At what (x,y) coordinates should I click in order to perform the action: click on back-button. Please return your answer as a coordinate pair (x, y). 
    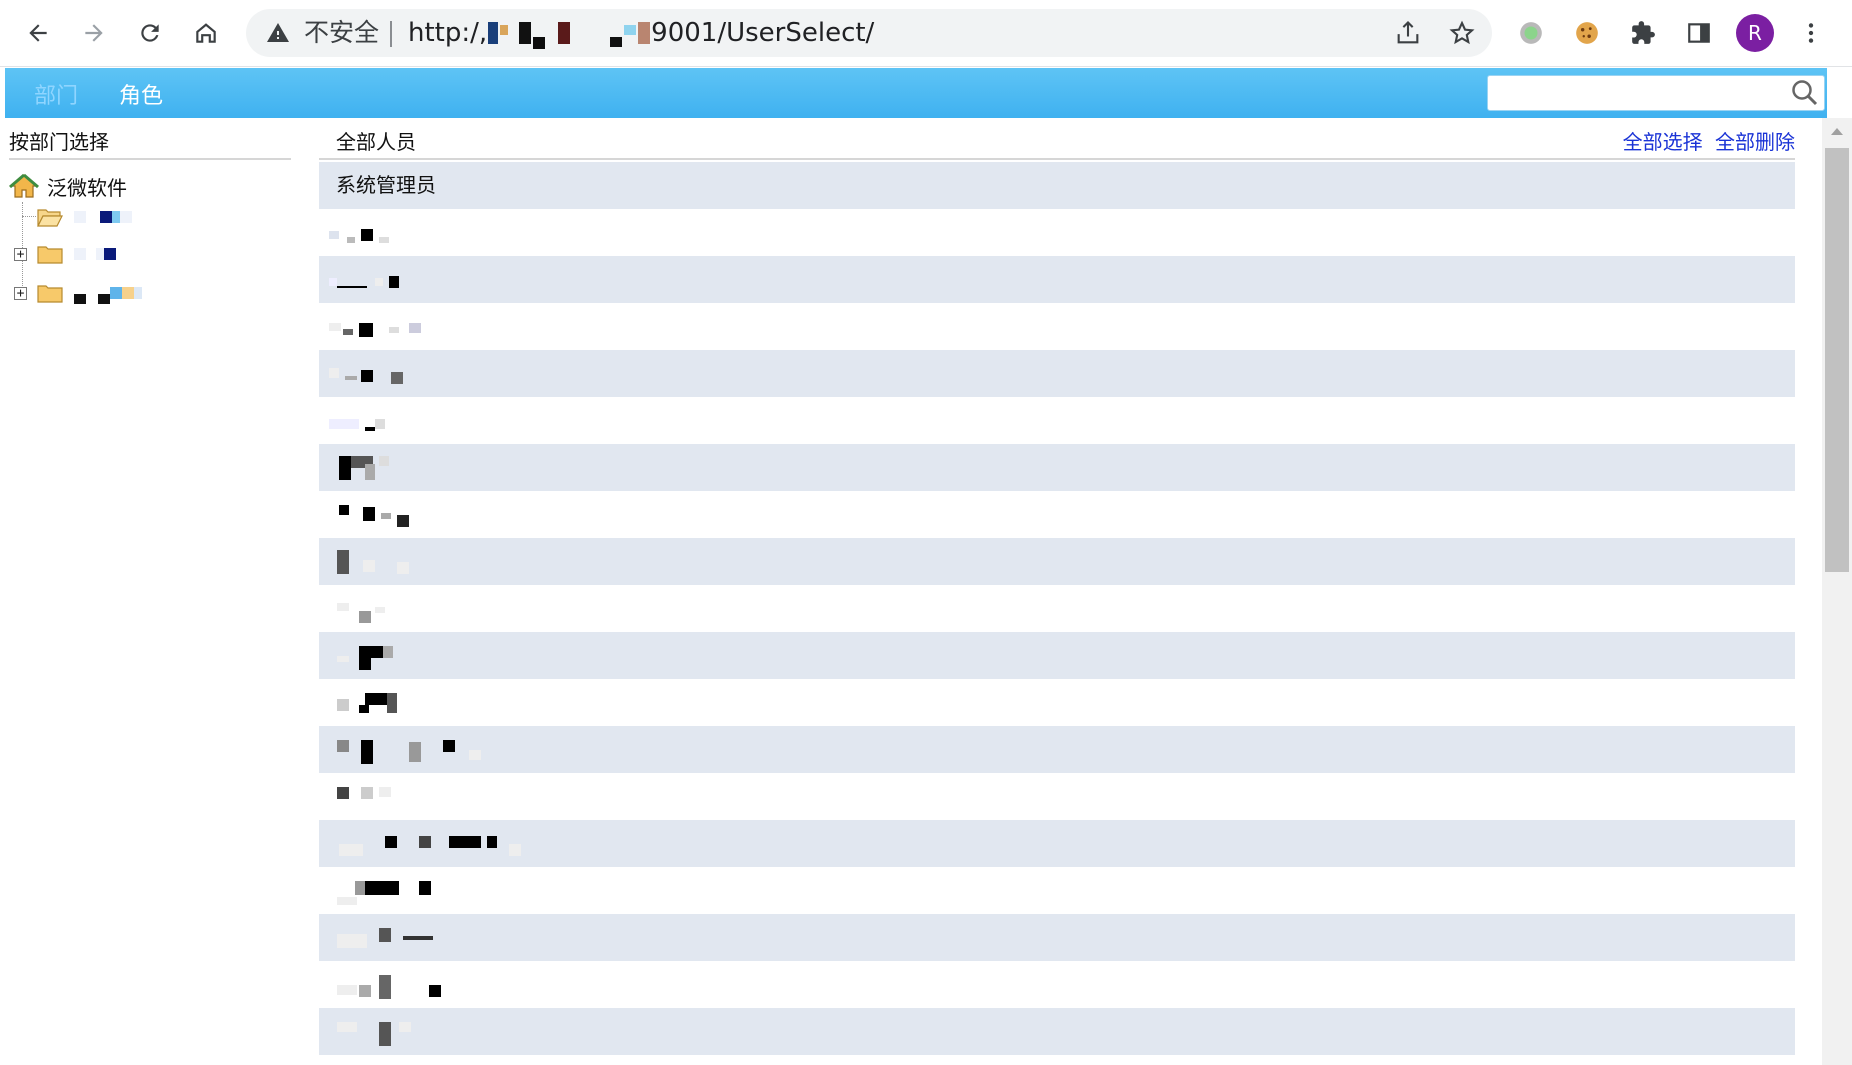
    Looking at the image, I should click on (38, 33).